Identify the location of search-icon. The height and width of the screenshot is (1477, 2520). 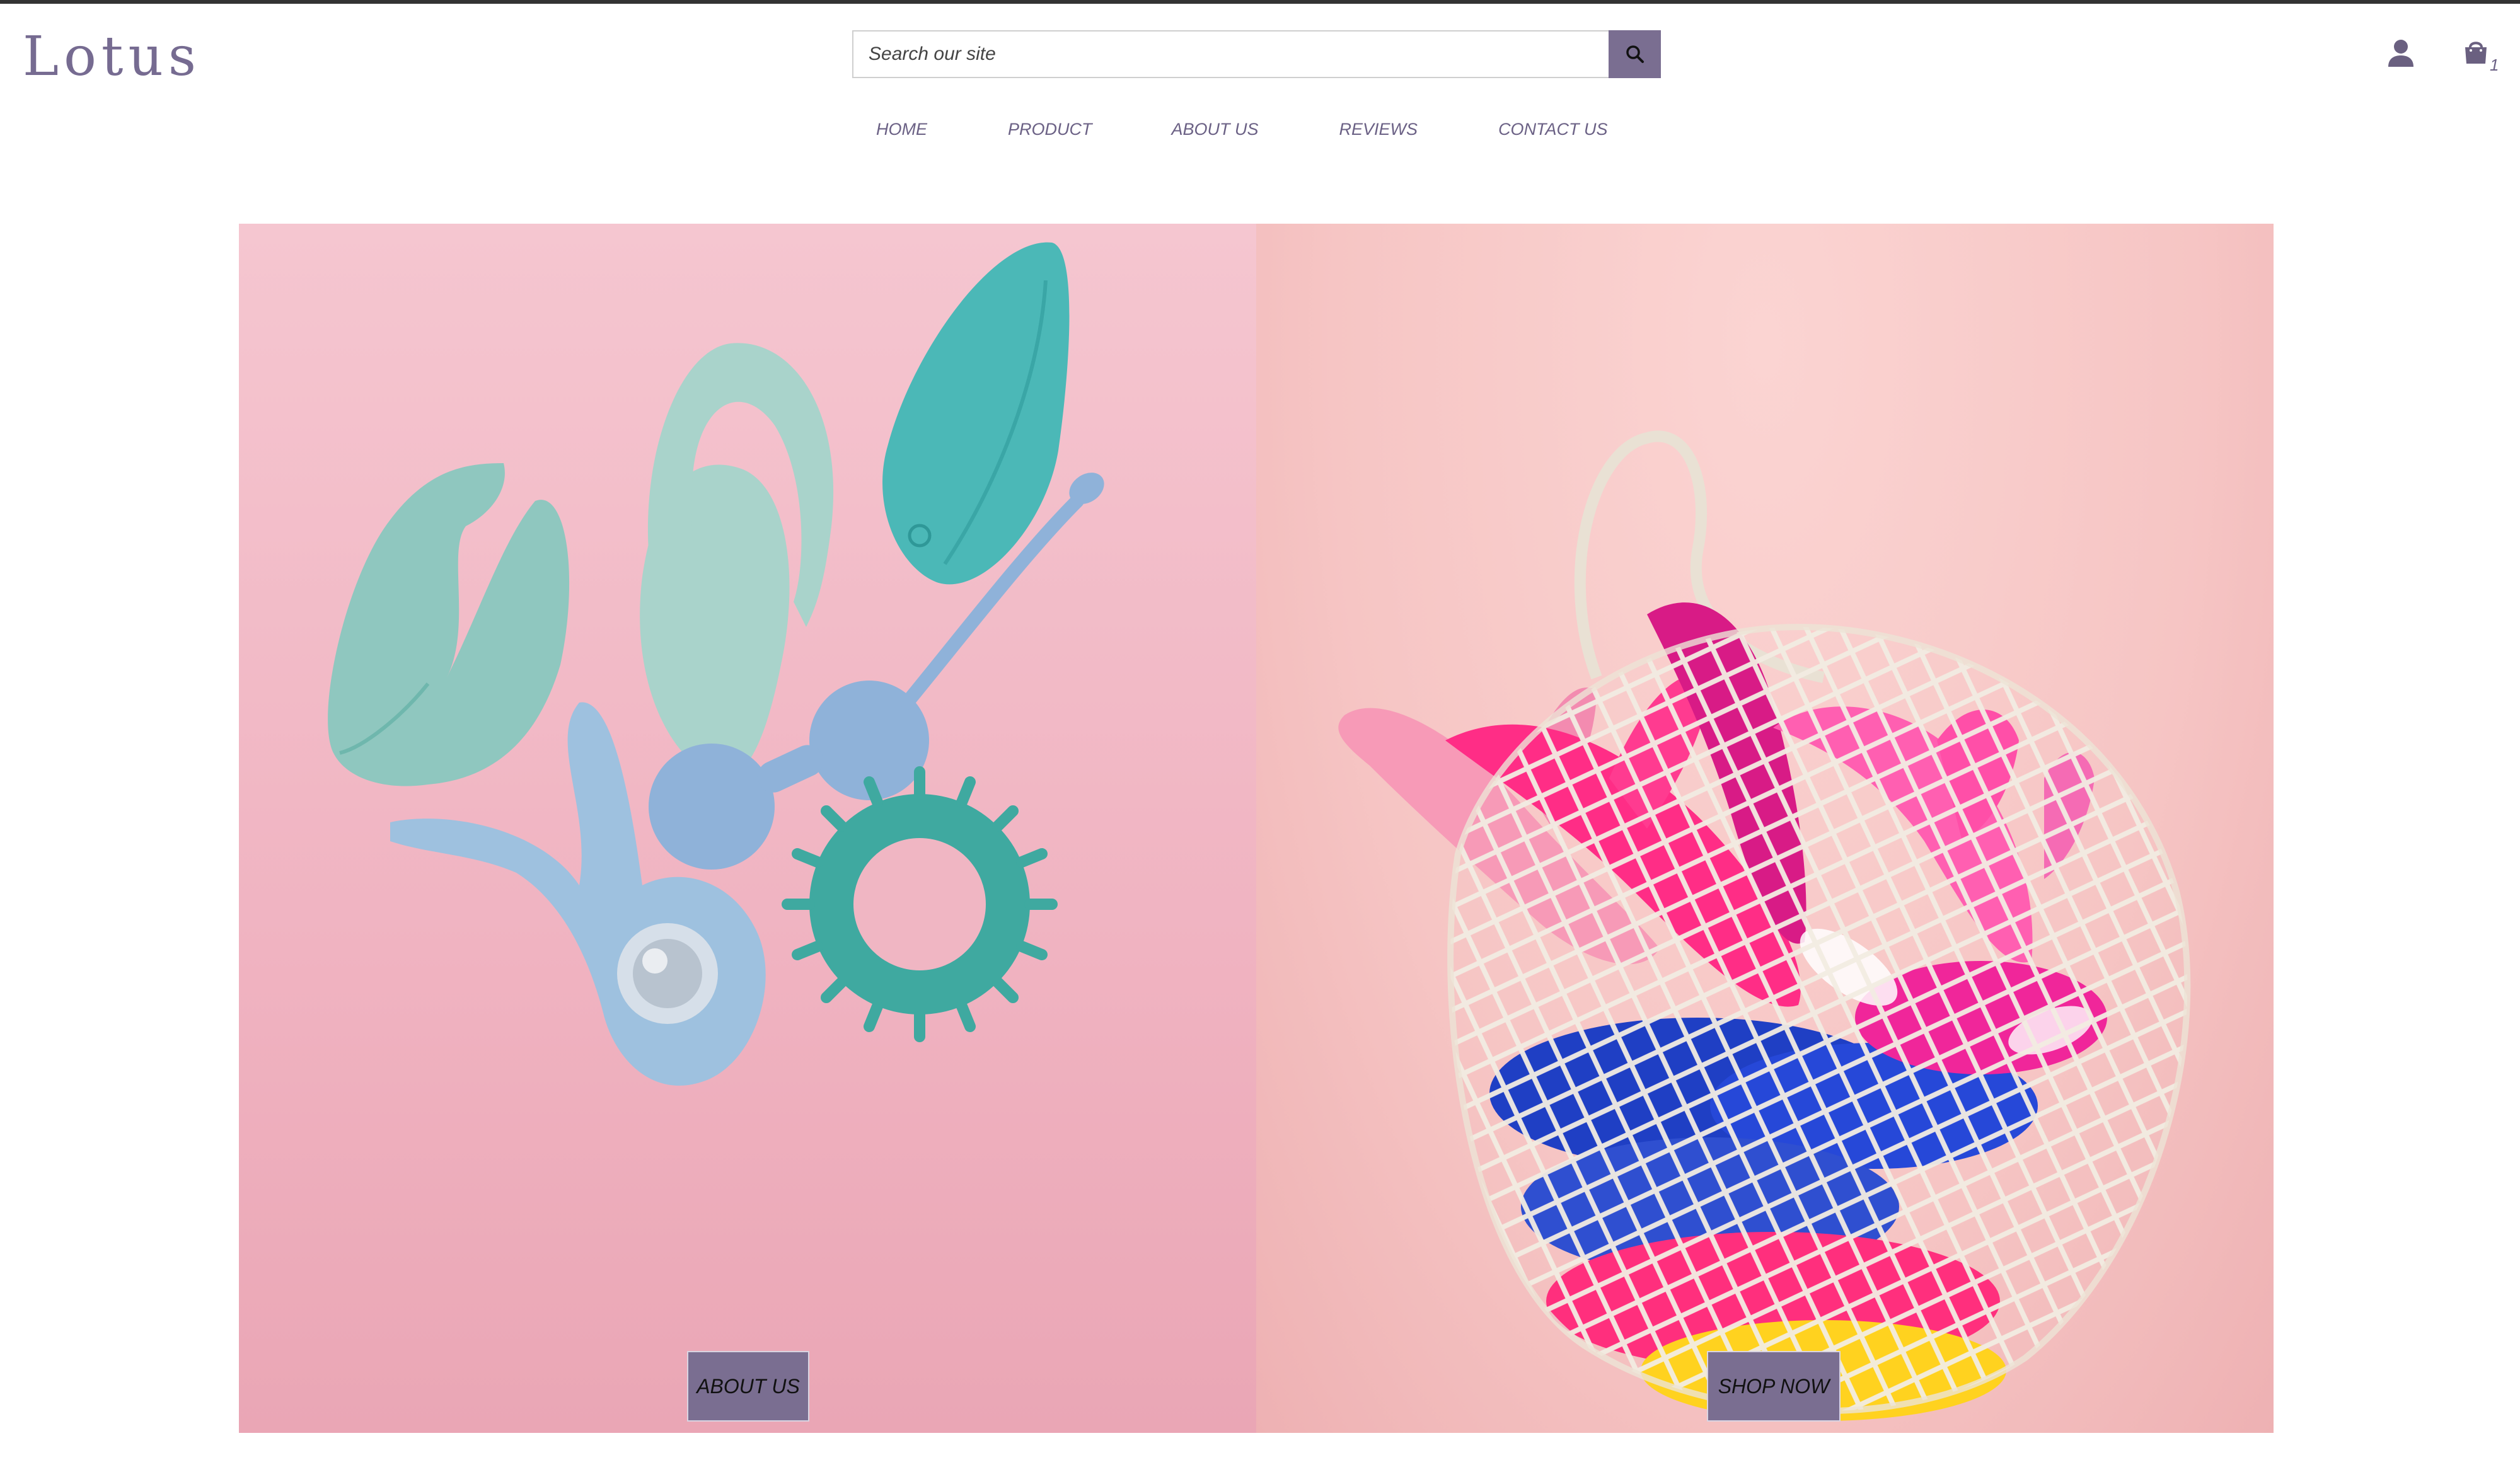
(1635, 54).